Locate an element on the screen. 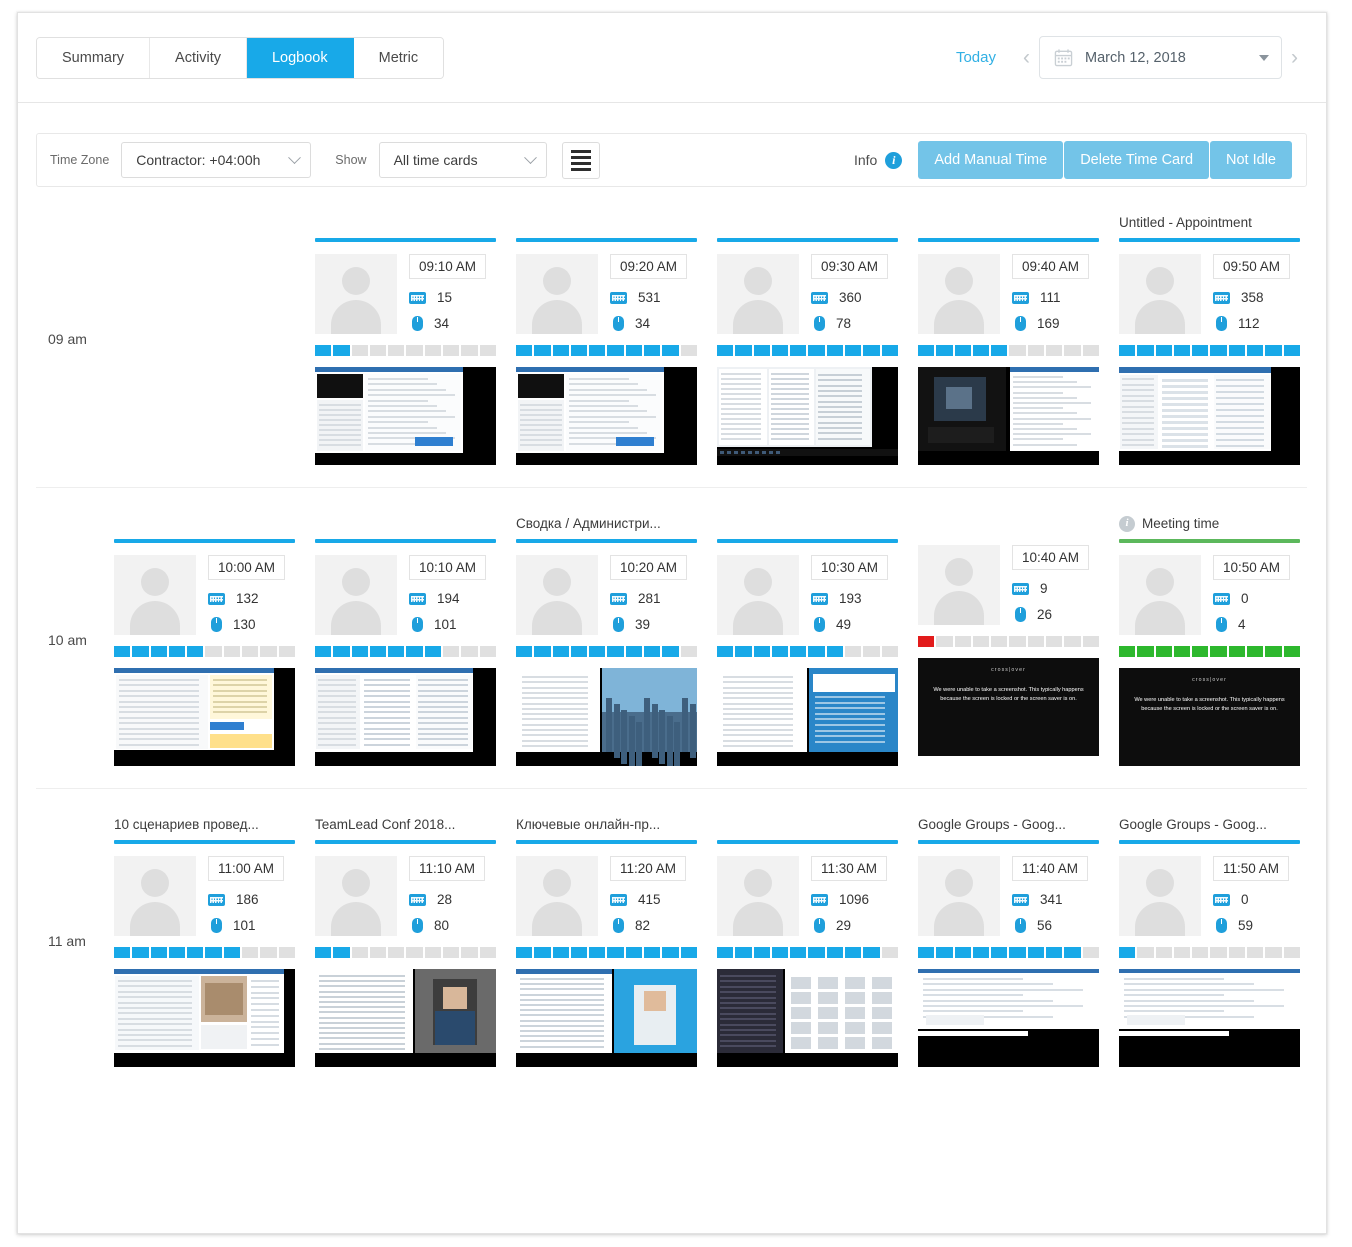  timezone-label: Time Zone is located at coordinates (80, 160).